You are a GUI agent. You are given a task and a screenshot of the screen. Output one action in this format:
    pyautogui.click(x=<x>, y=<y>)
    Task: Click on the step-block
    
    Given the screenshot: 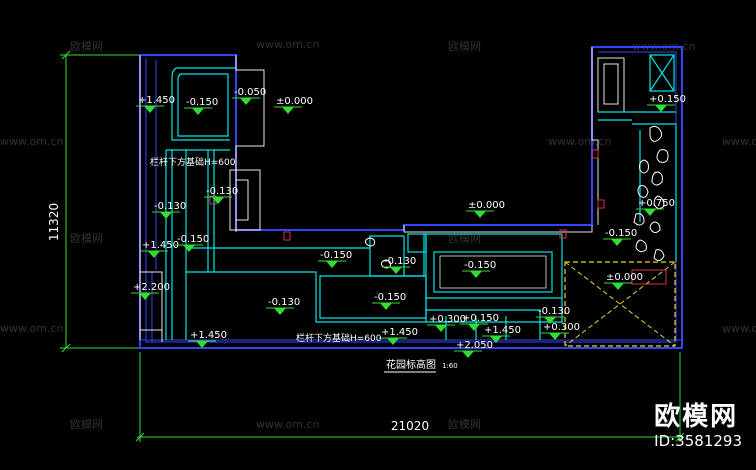 What is the action you would take?
    pyautogui.click(x=417, y=243)
    